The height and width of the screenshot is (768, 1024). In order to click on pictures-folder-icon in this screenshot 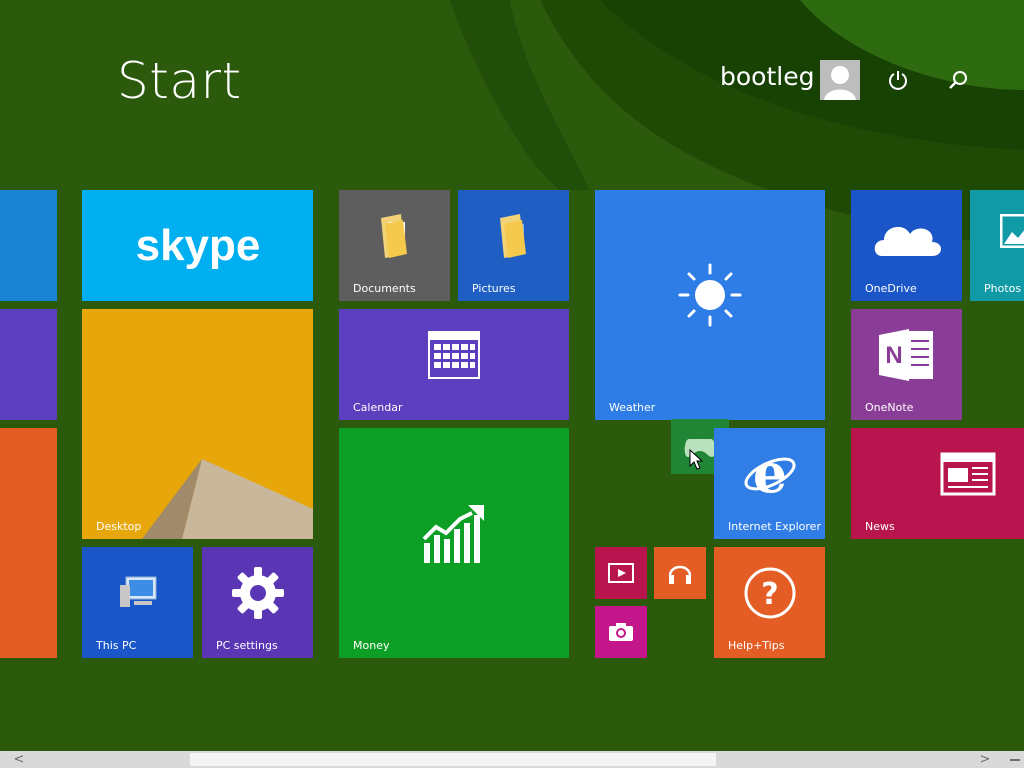, I will do `click(512, 235)`.